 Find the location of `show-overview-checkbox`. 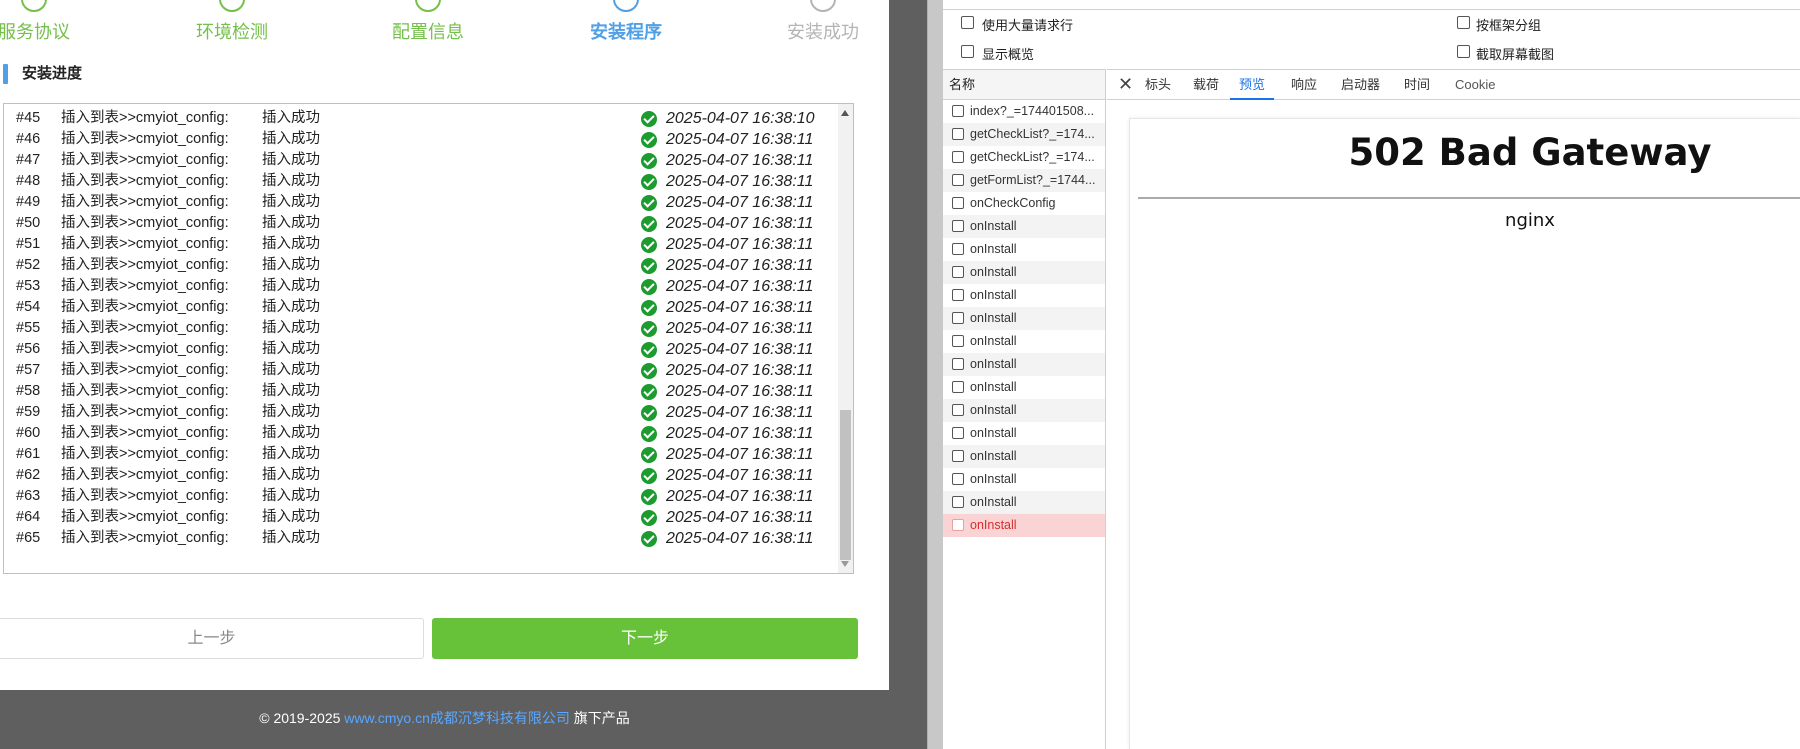

show-overview-checkbox is located at coordinates (967, 51).